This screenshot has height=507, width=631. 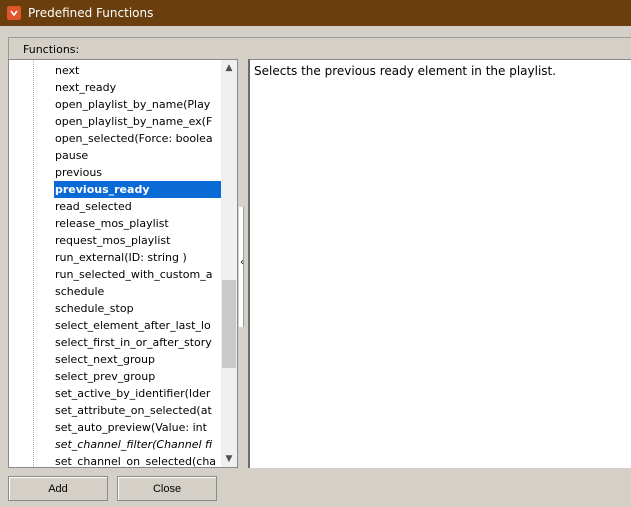 I want to click on list-item: run_external(ID: string ), so click(x=138, y=257).